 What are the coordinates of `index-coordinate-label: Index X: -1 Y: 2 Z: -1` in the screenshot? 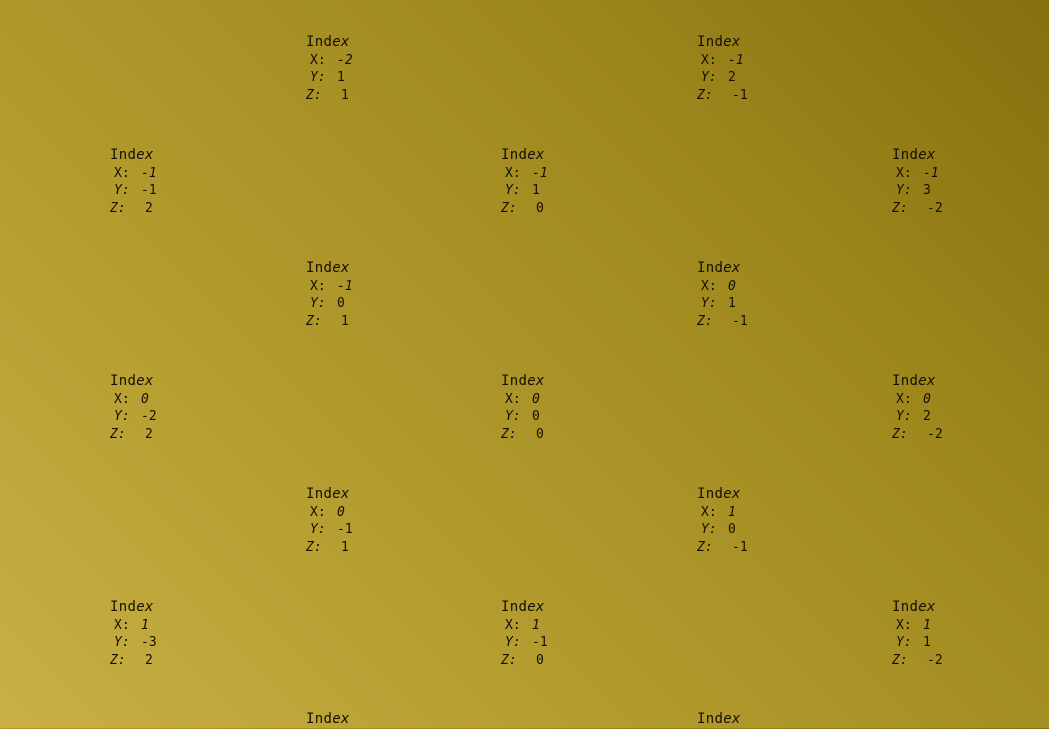 It's located at (735, 69).